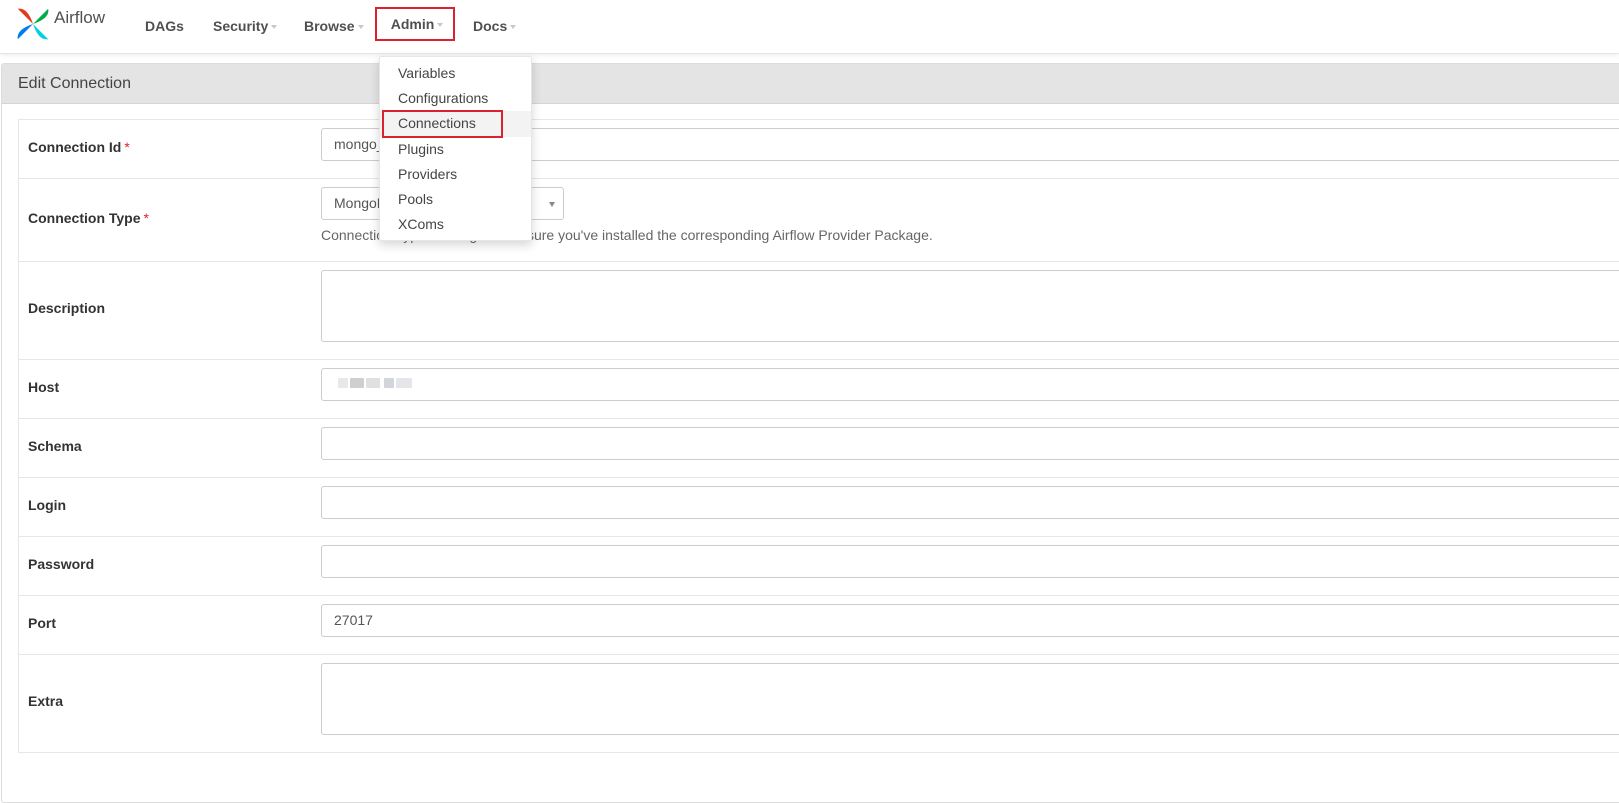 The image size is (1619, 803). I want to click on menu-item-label: Plugins, so click(421, 148).